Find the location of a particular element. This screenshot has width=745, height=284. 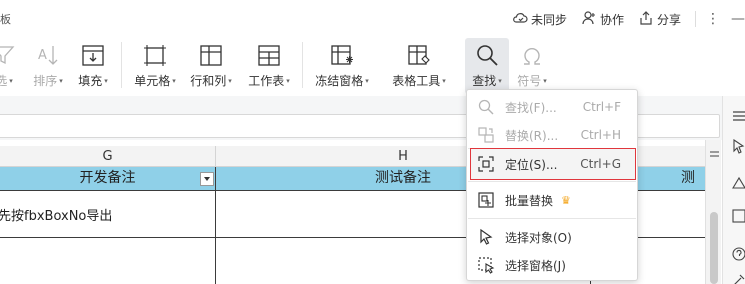

cell-label: 单元格 is located at coordinates (152, 81).